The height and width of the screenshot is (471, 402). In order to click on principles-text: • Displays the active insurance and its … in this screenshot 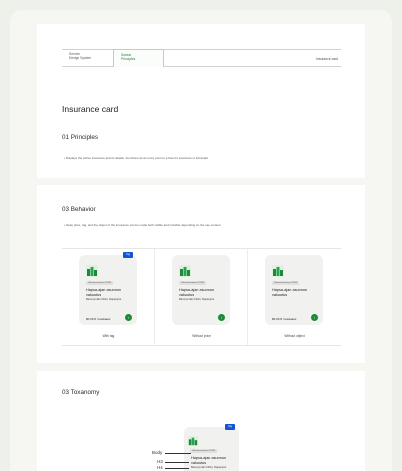, I will do `click(136, 158)`.